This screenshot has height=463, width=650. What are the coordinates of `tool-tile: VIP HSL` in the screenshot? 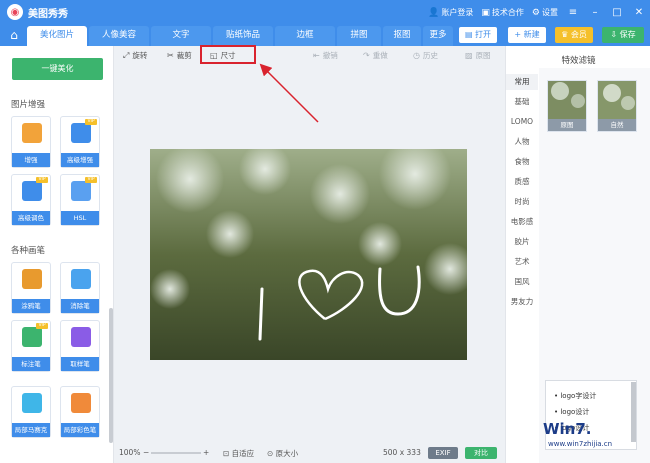 It's located at (80, 200).